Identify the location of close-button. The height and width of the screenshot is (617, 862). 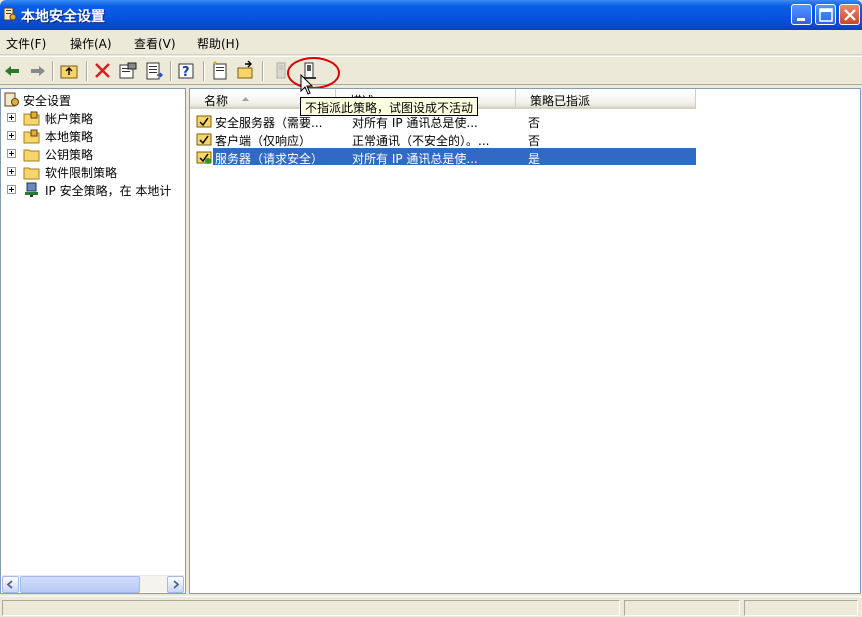
(849, 14).